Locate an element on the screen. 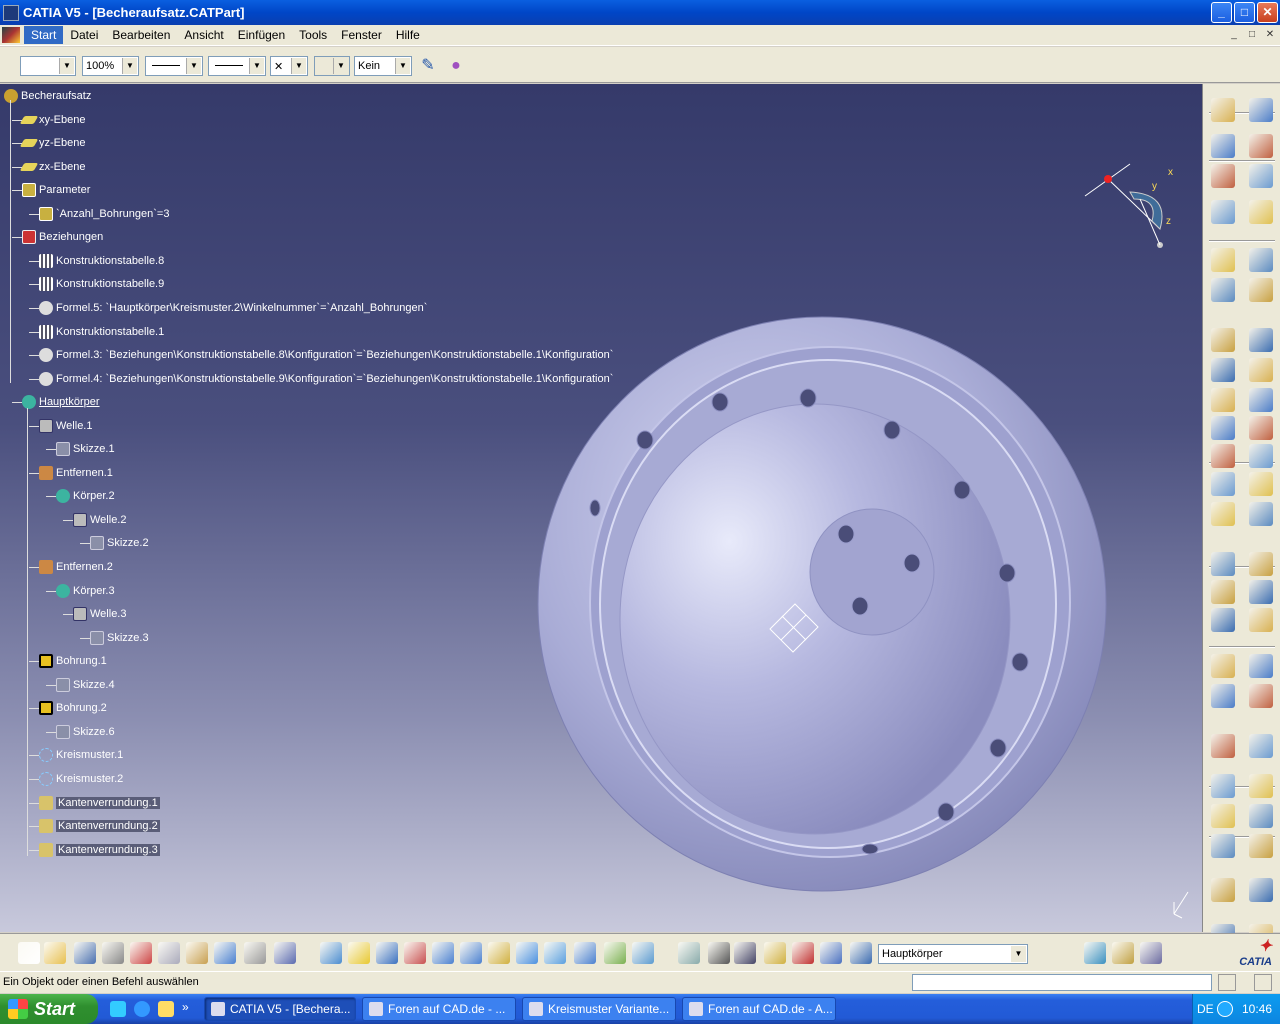  cone-surface is located at coordinates (815, 619).